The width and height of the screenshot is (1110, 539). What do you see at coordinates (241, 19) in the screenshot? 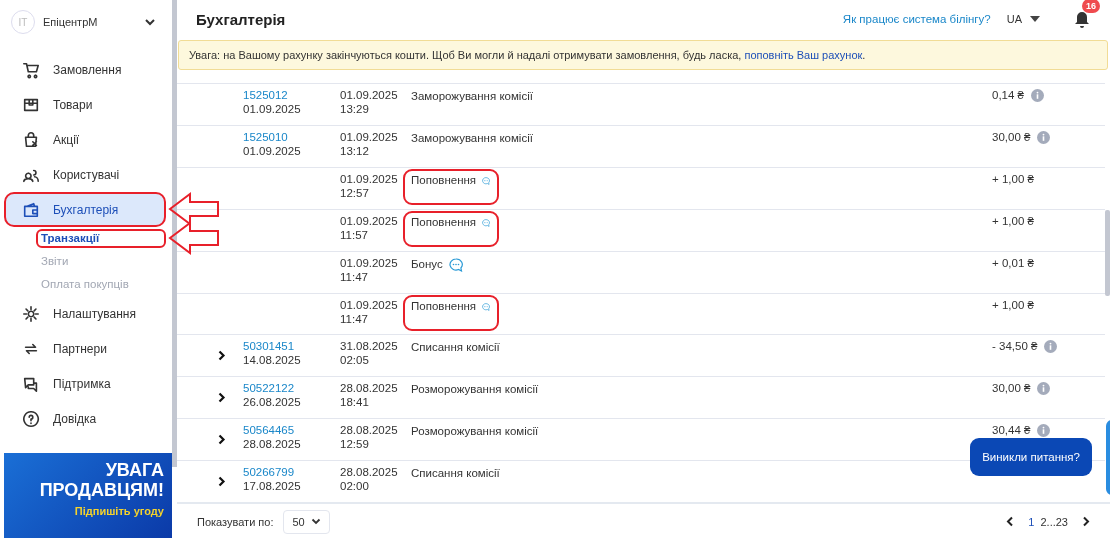
I see `page-title: Бухгалтерія` at bounding box center [241, 19].